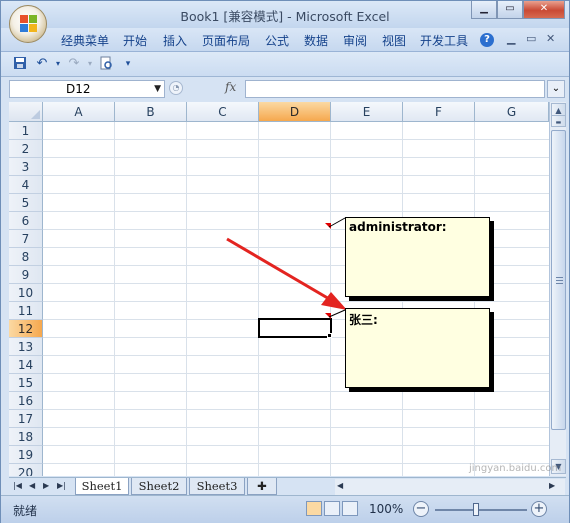 The image size is (570, 523). What do you see at coordinates (395, 89) in the screenshot?
I see `formula-input` at bounding box center [395, 89].